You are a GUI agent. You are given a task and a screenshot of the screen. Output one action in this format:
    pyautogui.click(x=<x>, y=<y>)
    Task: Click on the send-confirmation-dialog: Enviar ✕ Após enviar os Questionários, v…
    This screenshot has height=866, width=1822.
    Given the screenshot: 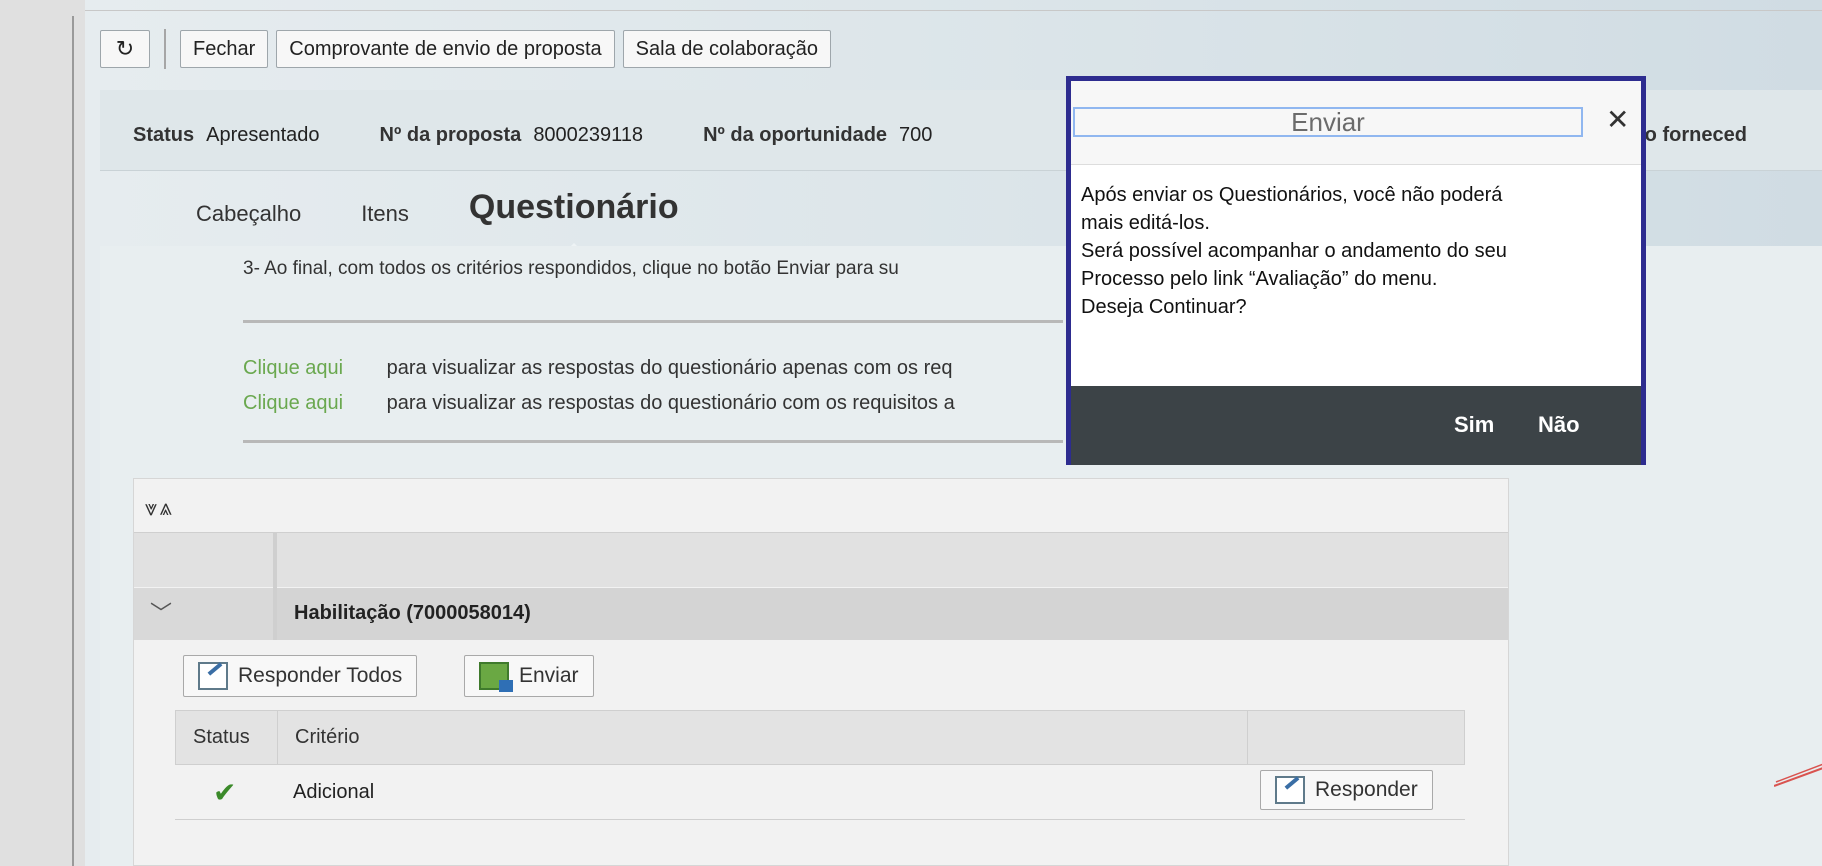 What is the action you would take?
    pyautogui.click(x=1356, y=270)
    